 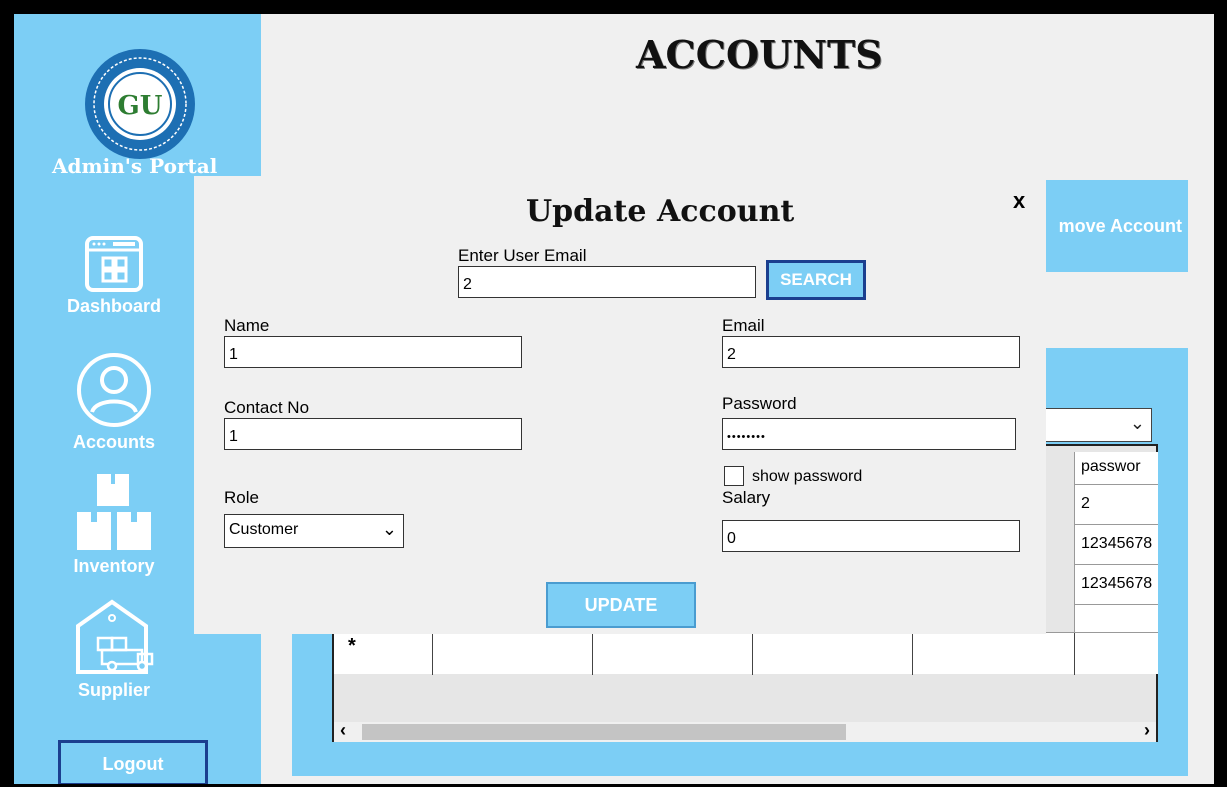 I want to click on sidebar-item-label: Inventory, so click(x=114, y=566).